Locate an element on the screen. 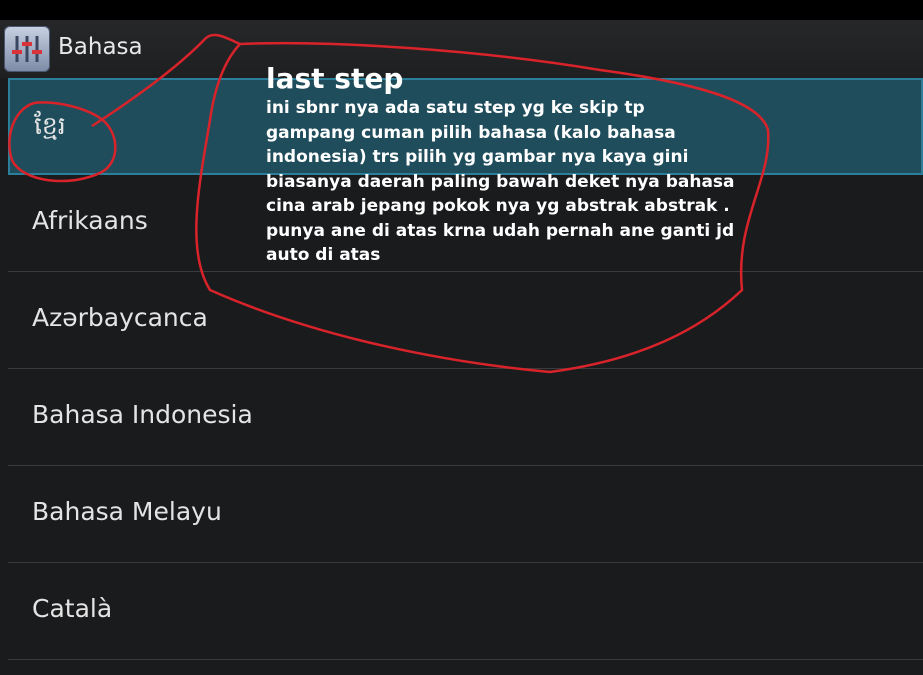 This screenshot has width=923, height=675. language-label: Bahasa Melayu is located at coordinates (127, 511).